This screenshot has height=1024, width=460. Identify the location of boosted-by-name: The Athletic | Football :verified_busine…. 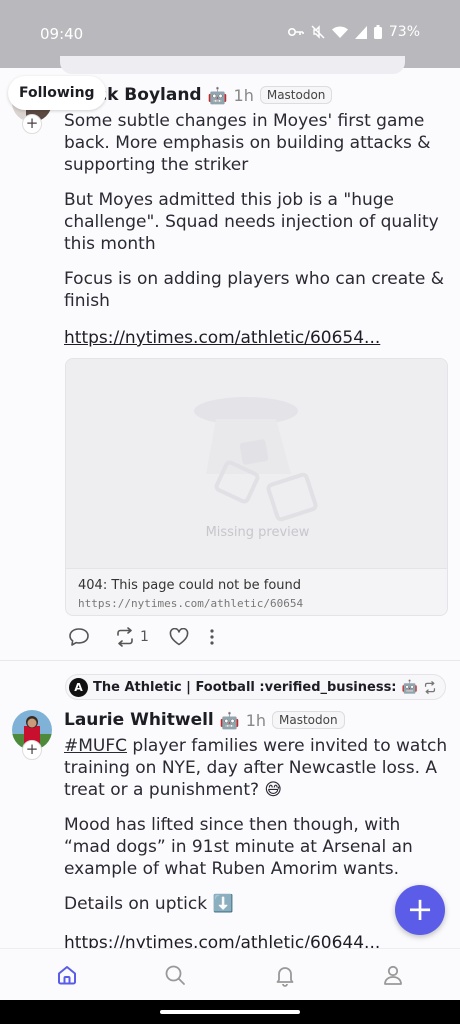
(245, 687).